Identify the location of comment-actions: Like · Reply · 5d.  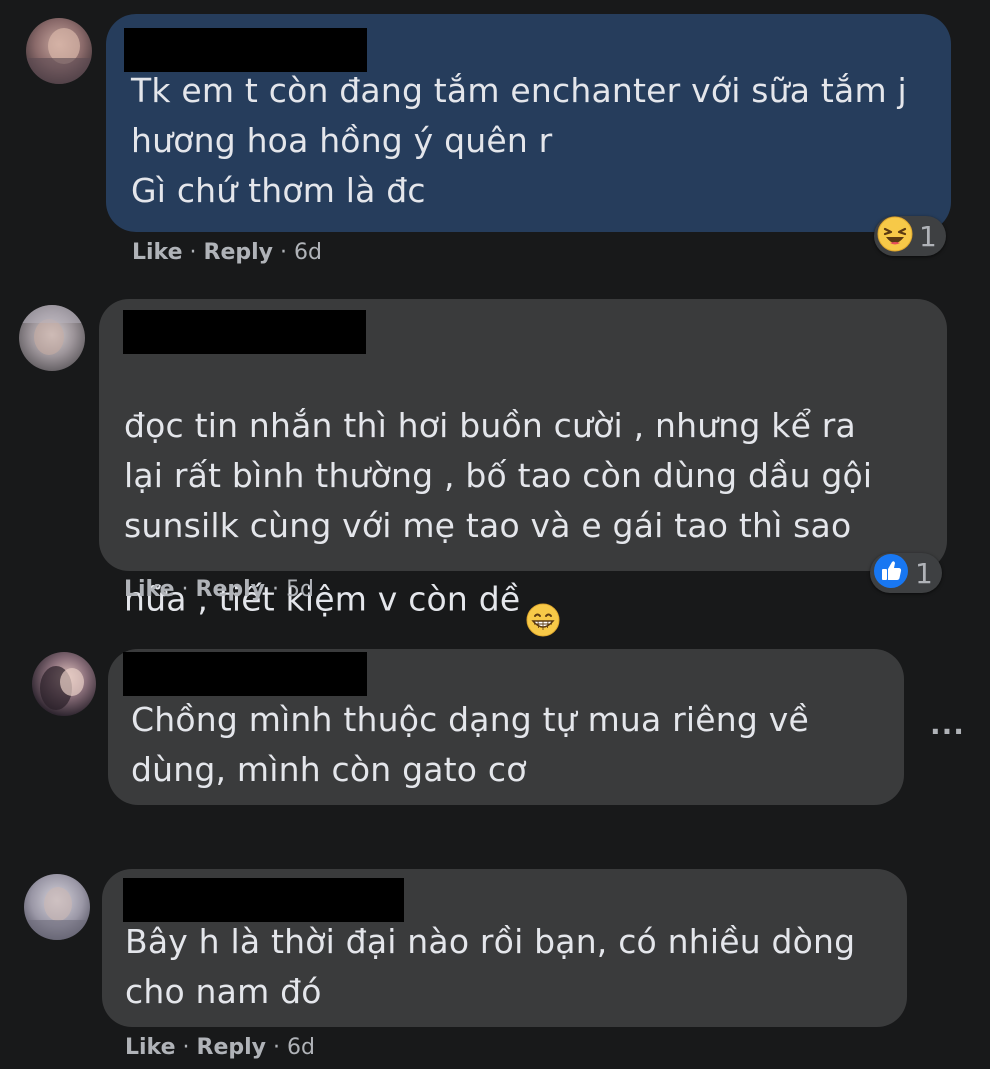
(219, 589).